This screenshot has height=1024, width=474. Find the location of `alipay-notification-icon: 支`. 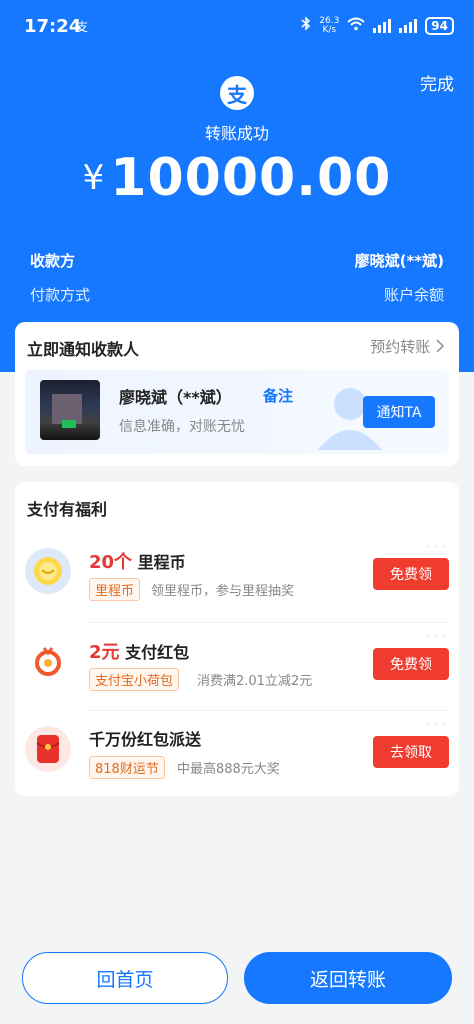

alipay-notification-icon: 支 is located at coordinates (82, 27).